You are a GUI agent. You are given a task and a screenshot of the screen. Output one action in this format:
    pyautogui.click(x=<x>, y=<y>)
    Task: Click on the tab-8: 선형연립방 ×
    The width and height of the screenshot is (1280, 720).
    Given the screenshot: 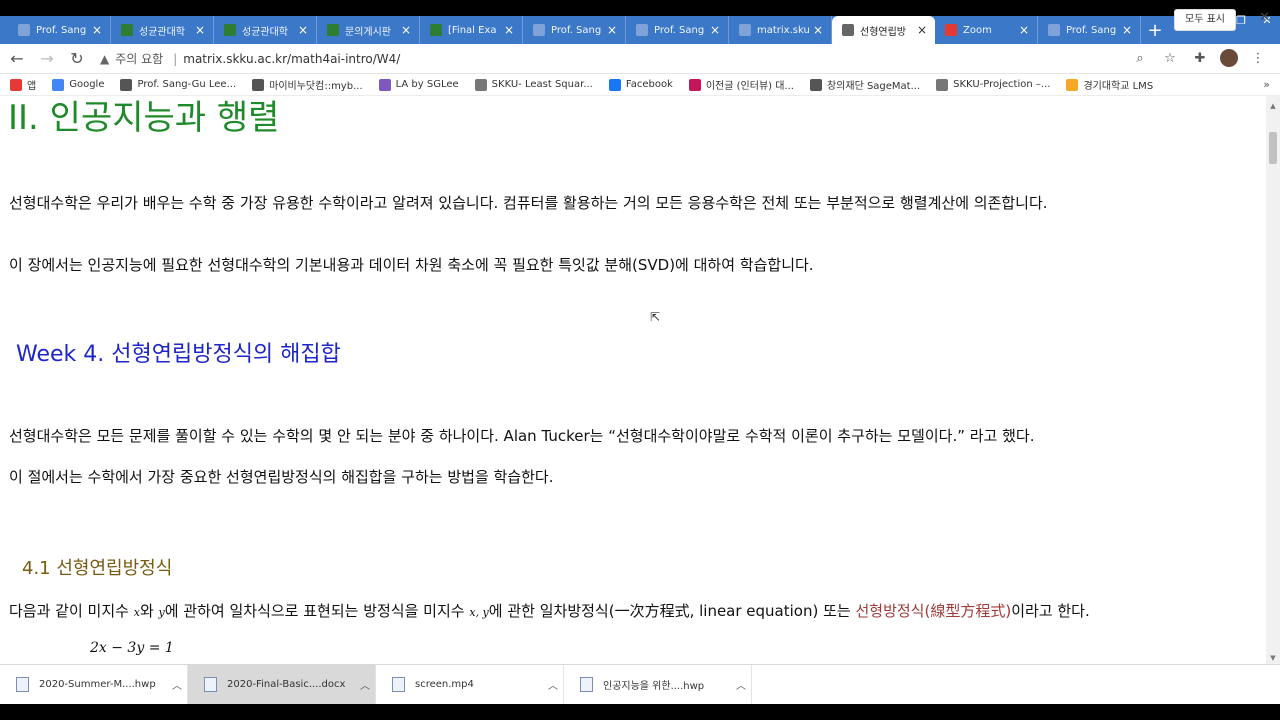 What is the action you would take?
    pyautogui.click(x=883, y=30)
    